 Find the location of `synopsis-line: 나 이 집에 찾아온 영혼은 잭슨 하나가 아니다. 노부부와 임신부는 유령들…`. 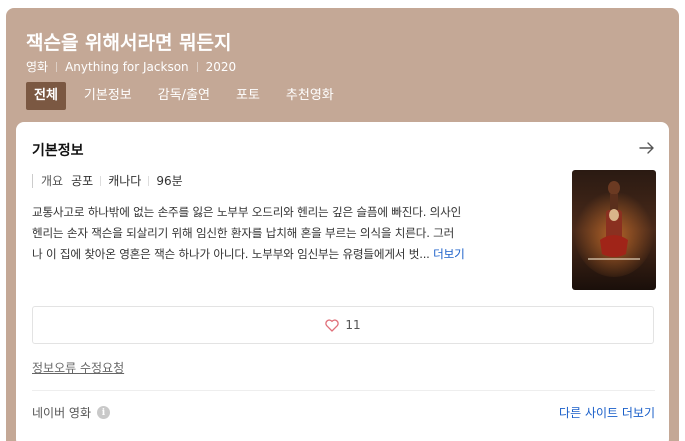

synopsis-line: 나 이 집에 찾아온 영혼은 잭슨 하나가 아니다. 노부부와 임신부는 유령들… is located at coordinates (231, 254).